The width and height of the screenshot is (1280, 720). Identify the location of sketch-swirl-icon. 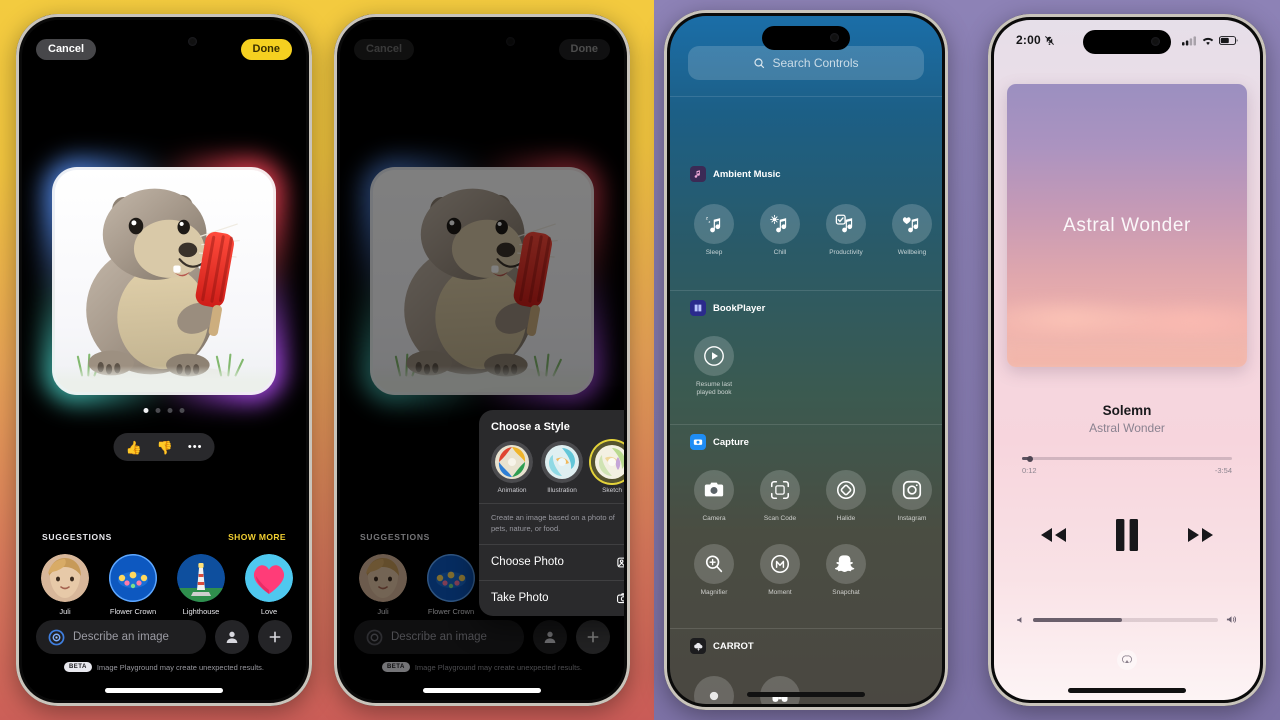
(607, 462).